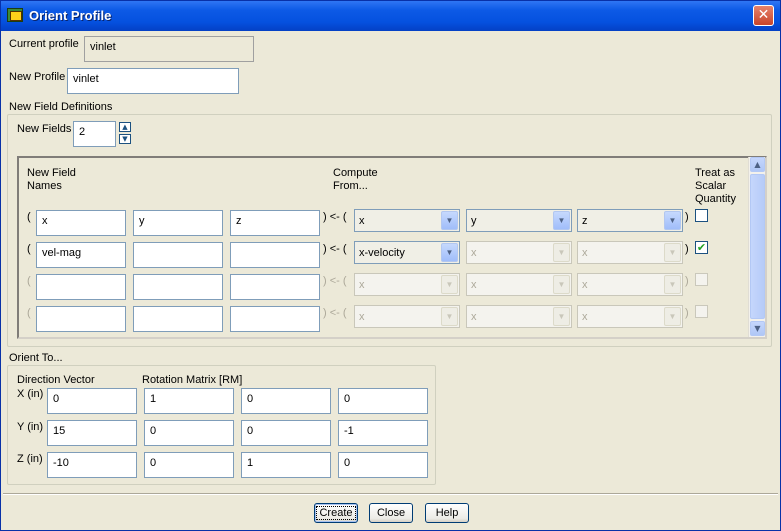  What do you see at coordinates (338, 217) in the screenshot?
I see `arrow-label: <- (` at bounding box center [338, 217].